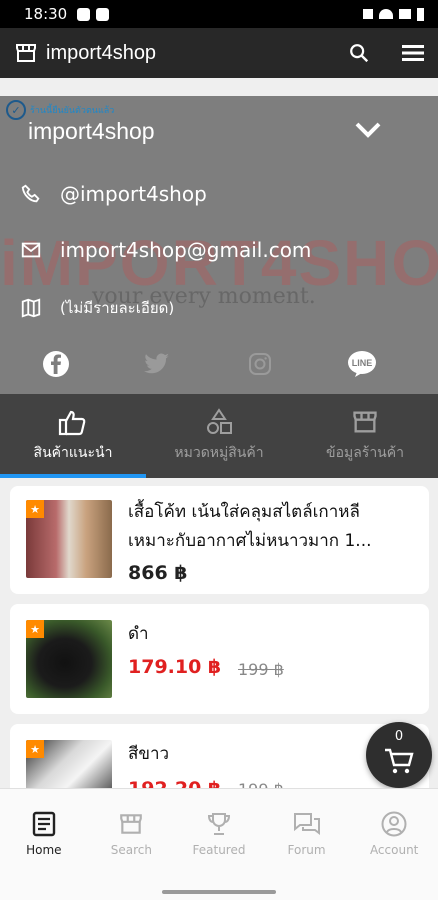 The image size is (438, 900). I want to click on tab-categories: หมวดหมู่สินค้า, so click(219, 436).